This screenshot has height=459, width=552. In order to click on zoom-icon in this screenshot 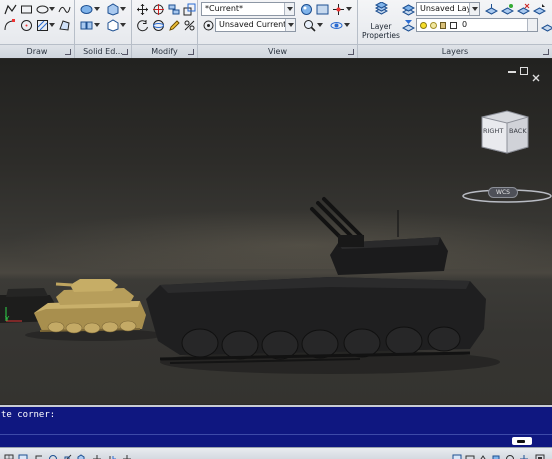, I will do `click(309, 25)`.